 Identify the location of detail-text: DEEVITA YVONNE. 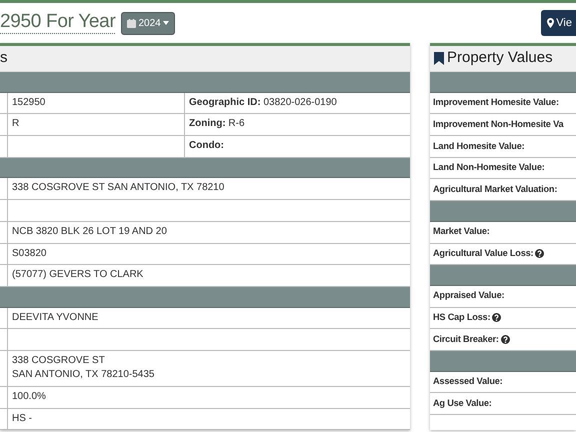
(55, 317).